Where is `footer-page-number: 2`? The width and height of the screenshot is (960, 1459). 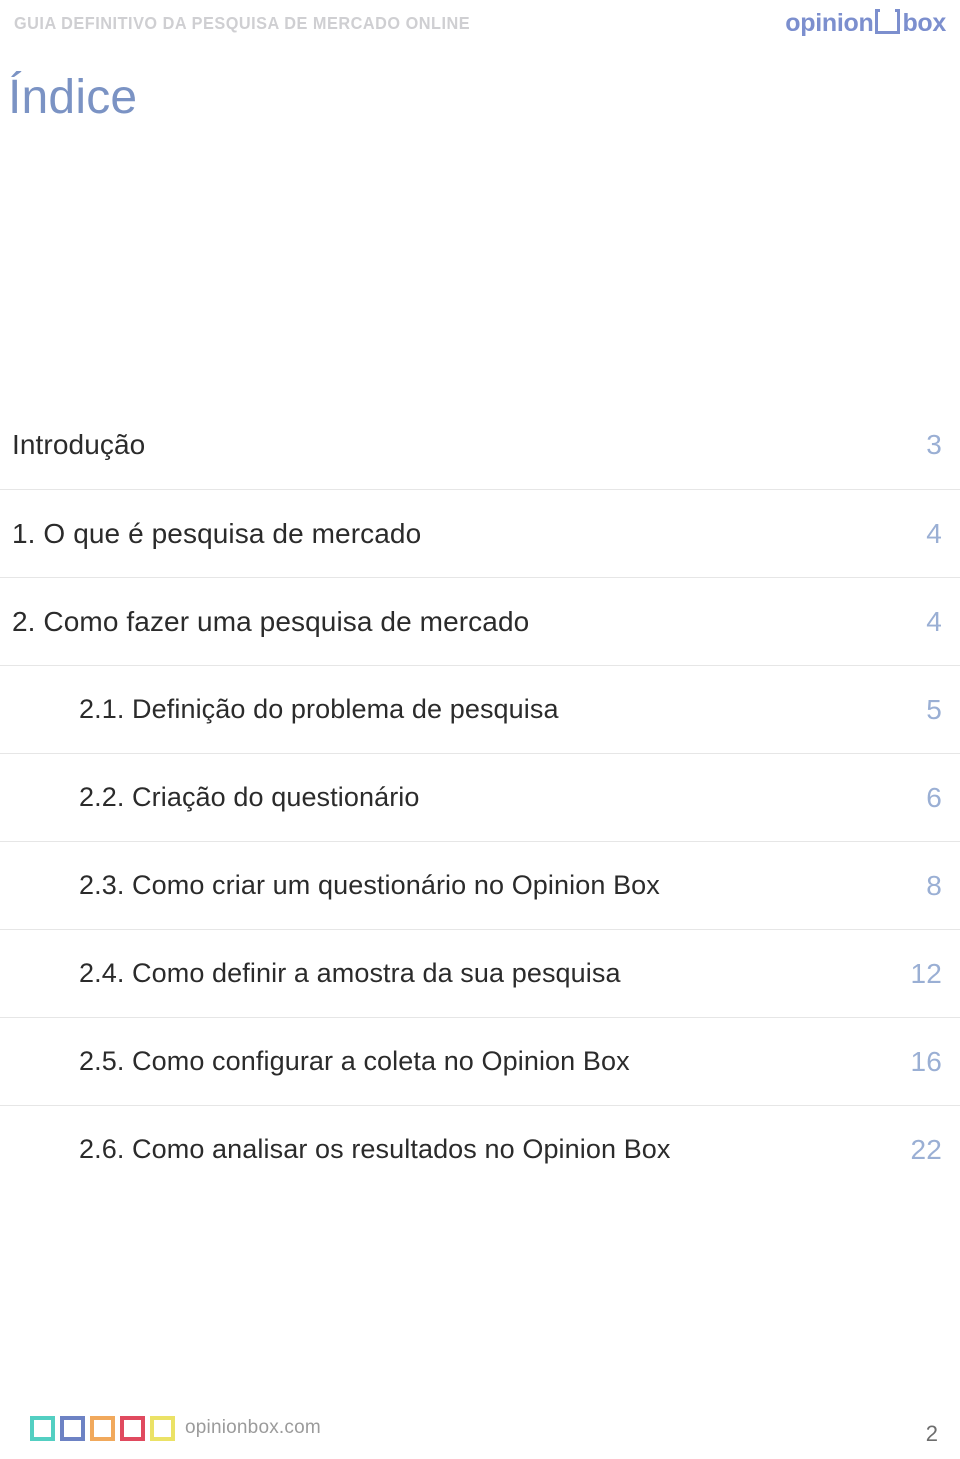 footer-page-number: 2 is located at coordinates (931, 1433).